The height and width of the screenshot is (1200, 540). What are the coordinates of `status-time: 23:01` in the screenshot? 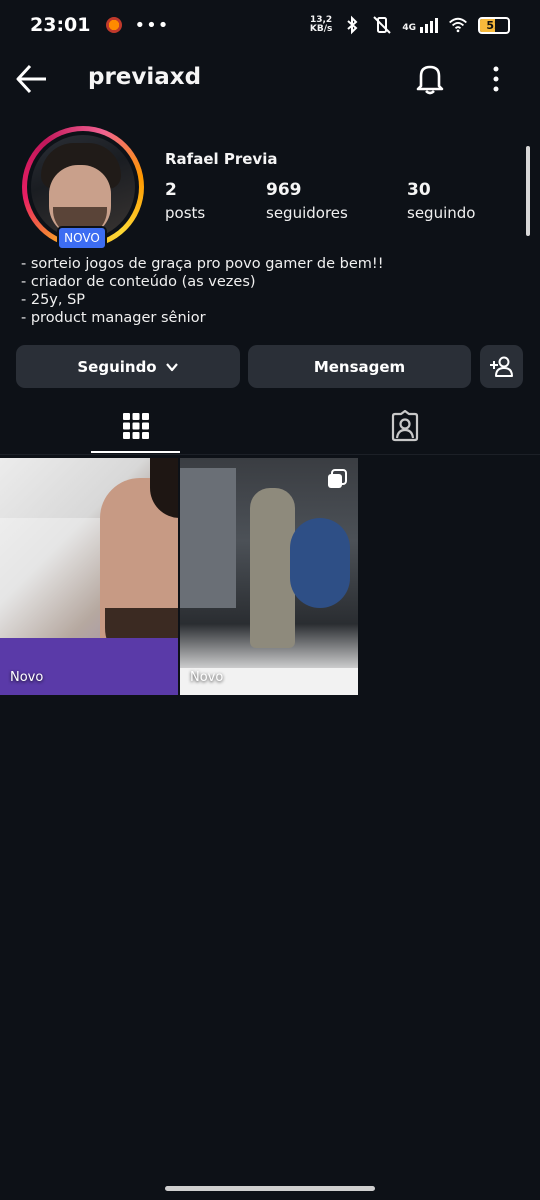 It's located at (60, 25).